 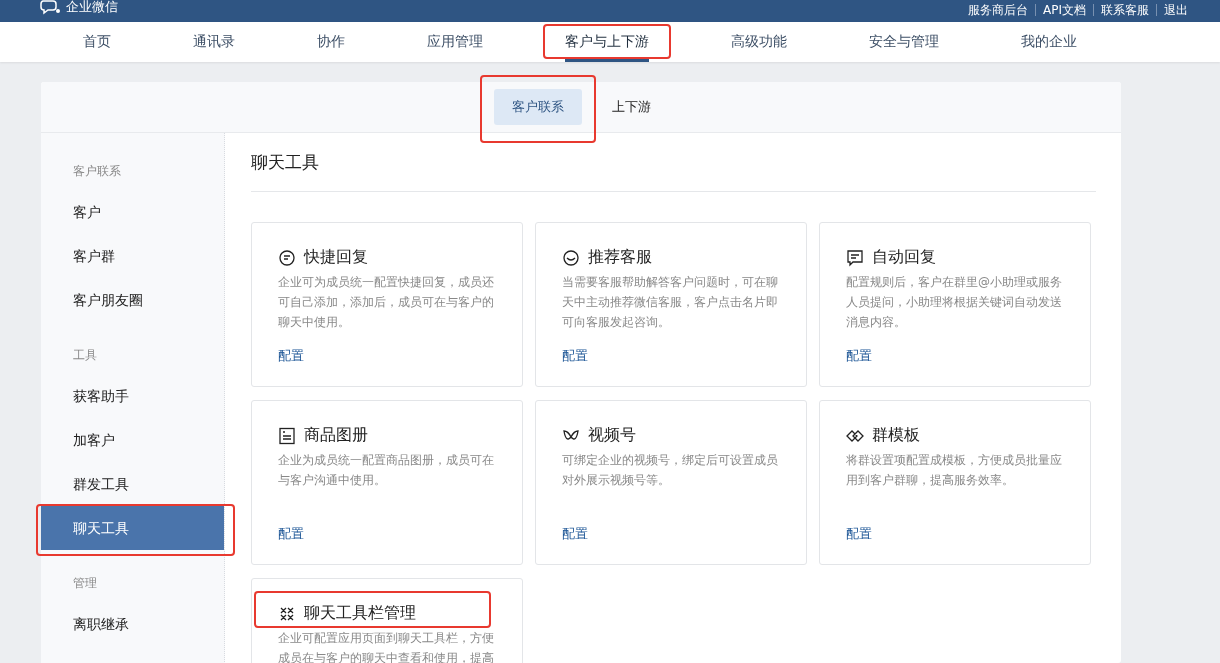 What do you see at coordinates (132, 212) in the screenshot?
I see `sidebar-item: 客户` at bounding box center [132, 212].